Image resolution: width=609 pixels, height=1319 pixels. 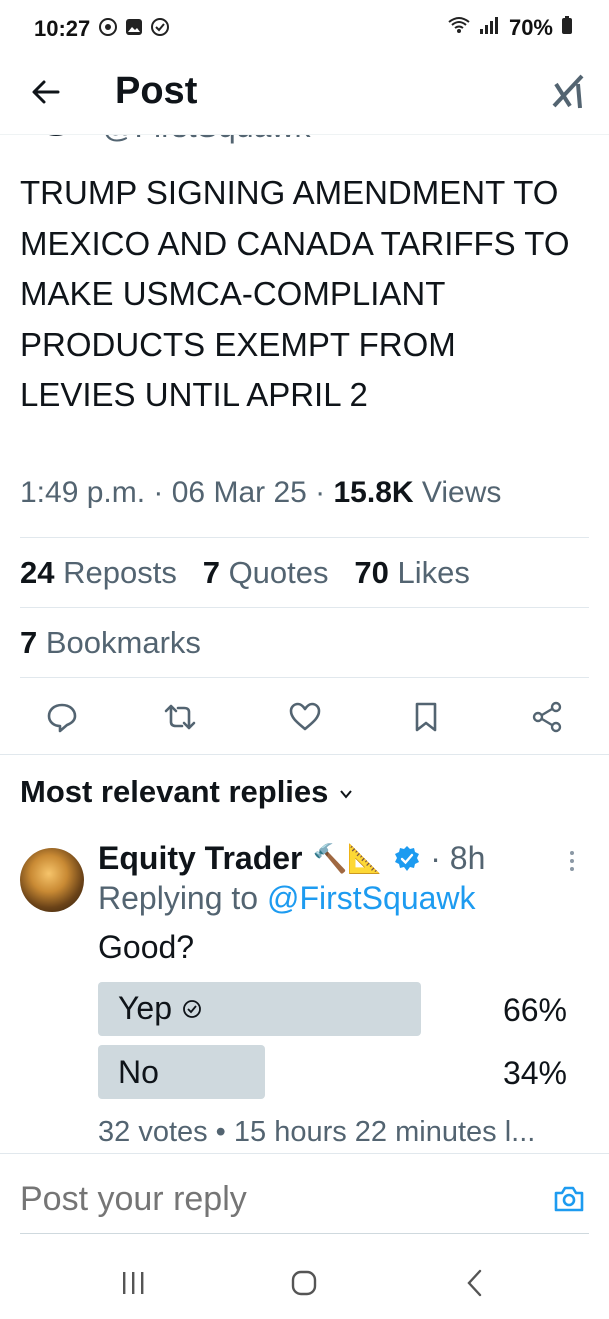 I want to click on replying-to: Replying to @FirstSquawk, so click(x=287, y=898).